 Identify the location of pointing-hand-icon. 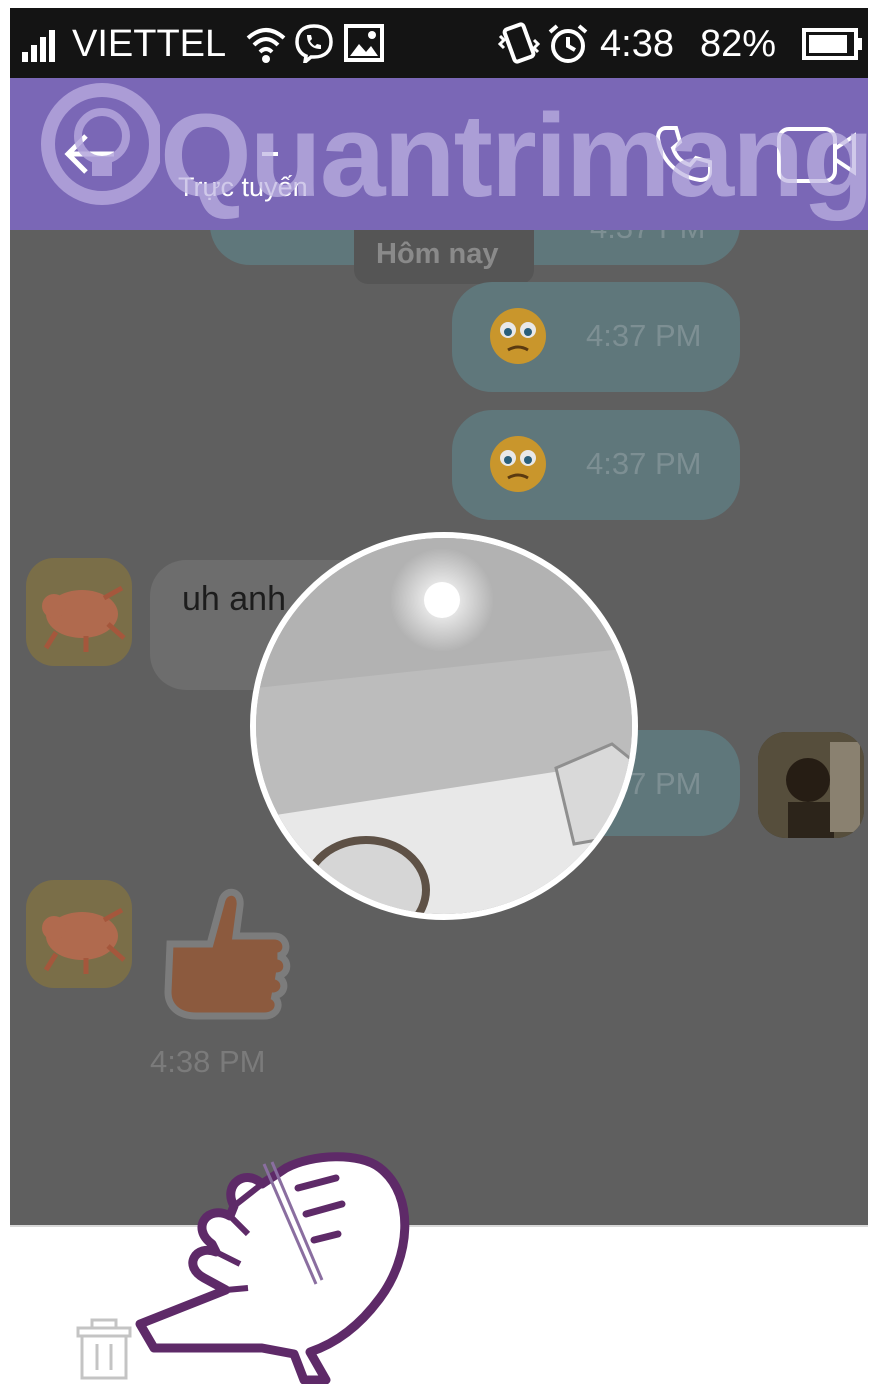
(272, 1268).